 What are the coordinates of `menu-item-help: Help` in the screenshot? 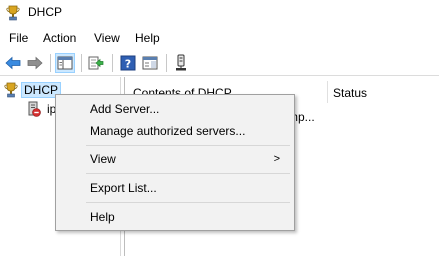 It's located at (175, 217).